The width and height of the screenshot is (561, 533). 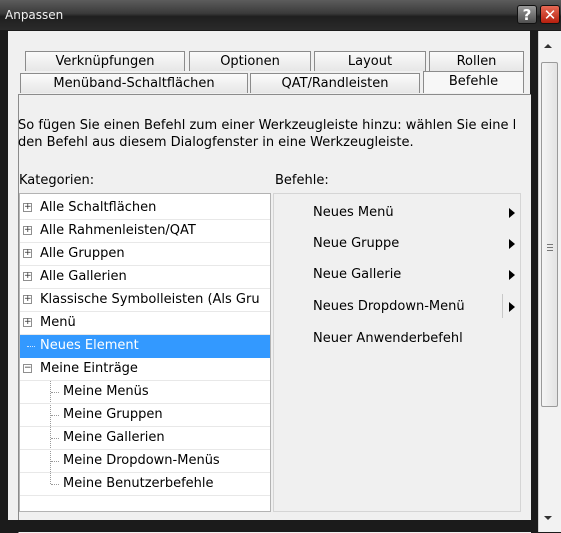 I want to click on category-item-klassische-symbolleisten: + Klassische Symbolleisten (Als Gru, so click(x=145, y=300).